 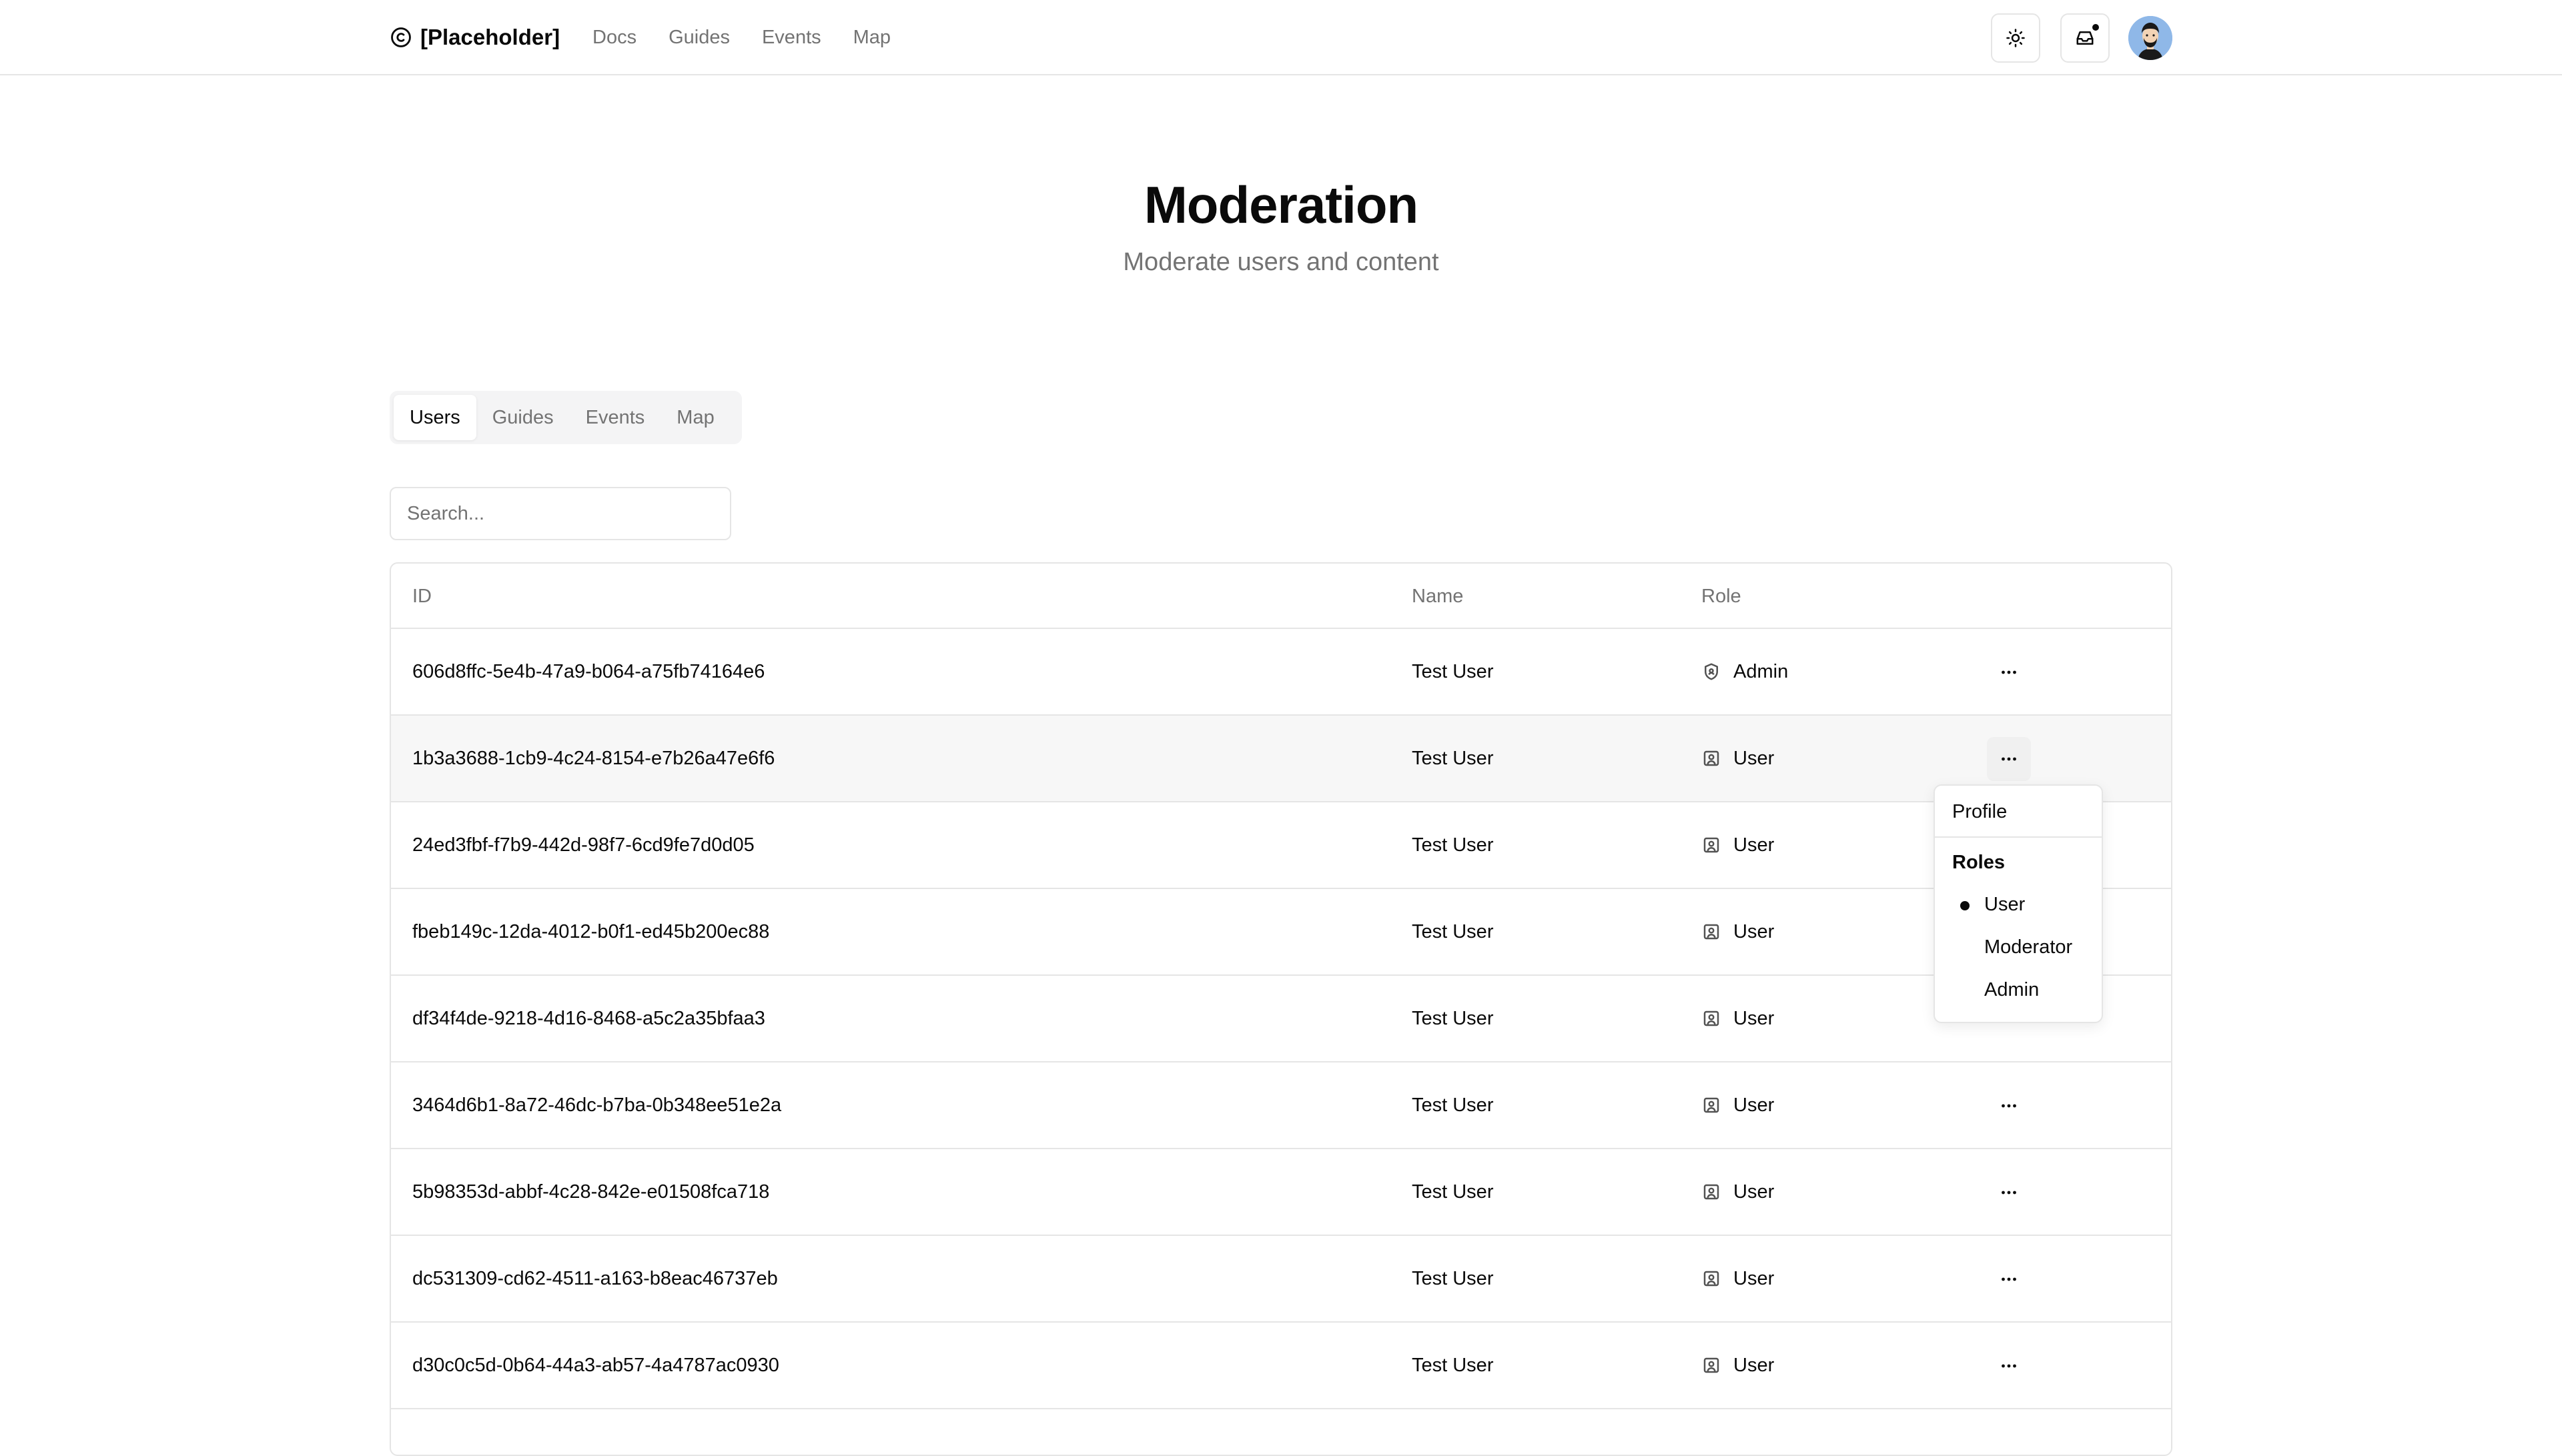 I want to click on menu-radio-label: Moderator, so click(x=2029, y=947).